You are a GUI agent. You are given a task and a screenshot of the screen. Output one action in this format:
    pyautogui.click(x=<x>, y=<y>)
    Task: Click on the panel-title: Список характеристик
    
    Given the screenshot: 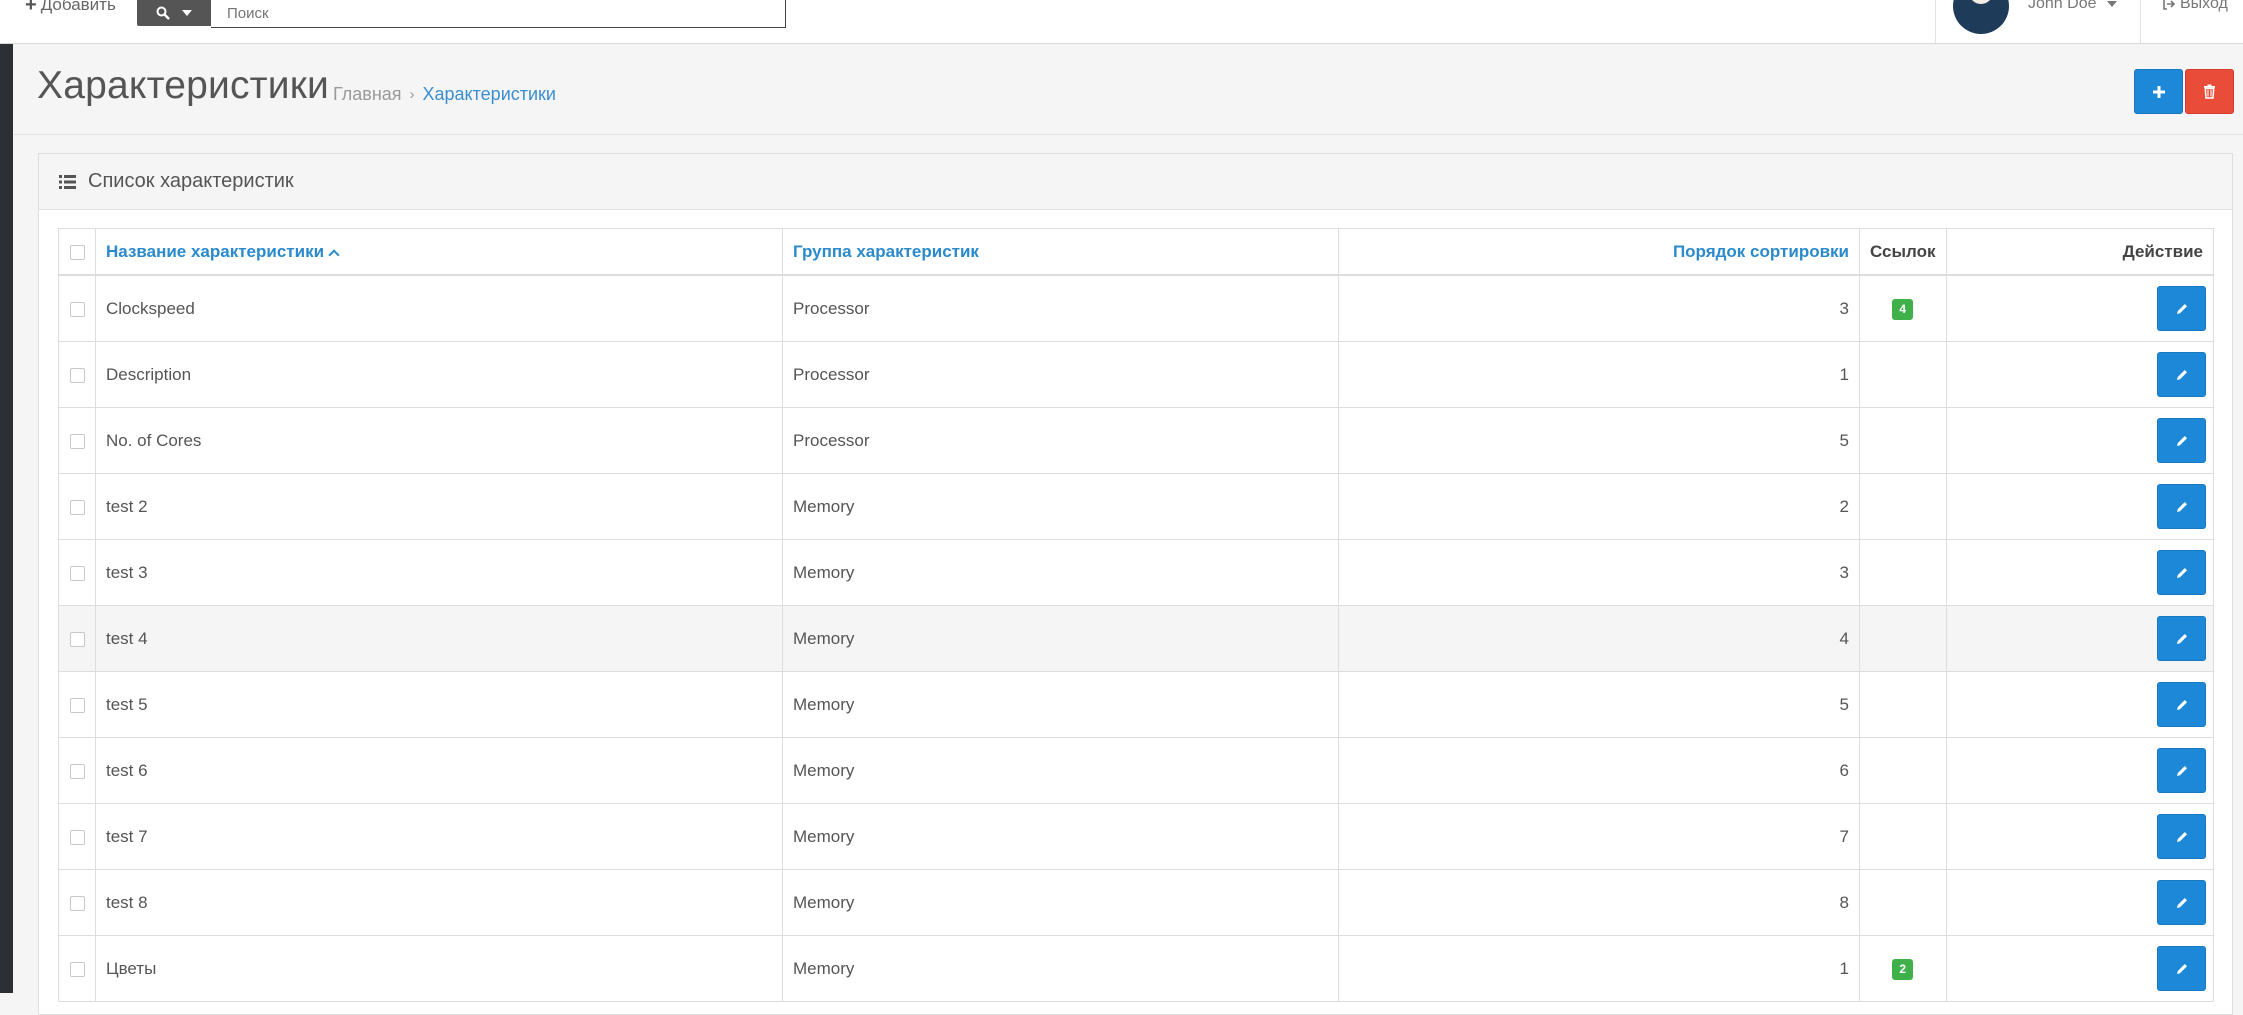 What is the action you would take?
    pyautogui.click(x=191, y=181)
    